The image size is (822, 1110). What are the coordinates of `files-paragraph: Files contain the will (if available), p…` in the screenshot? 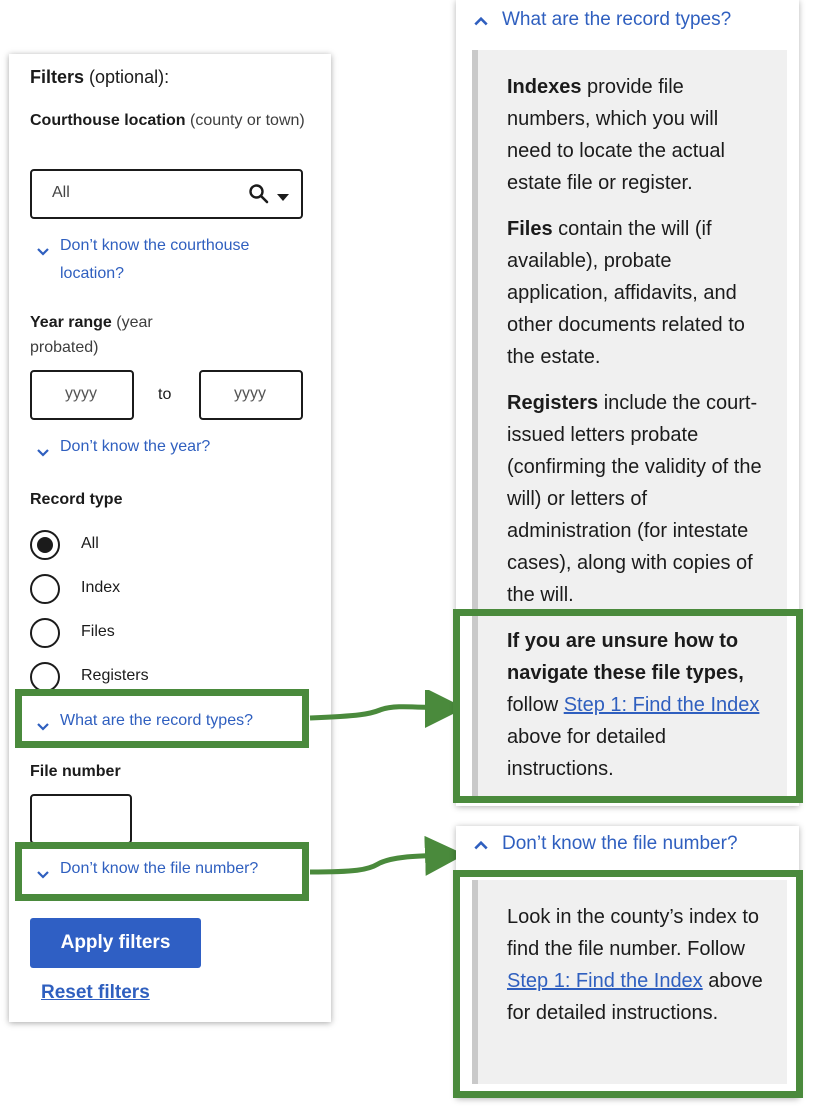 It's located at (626, 293).